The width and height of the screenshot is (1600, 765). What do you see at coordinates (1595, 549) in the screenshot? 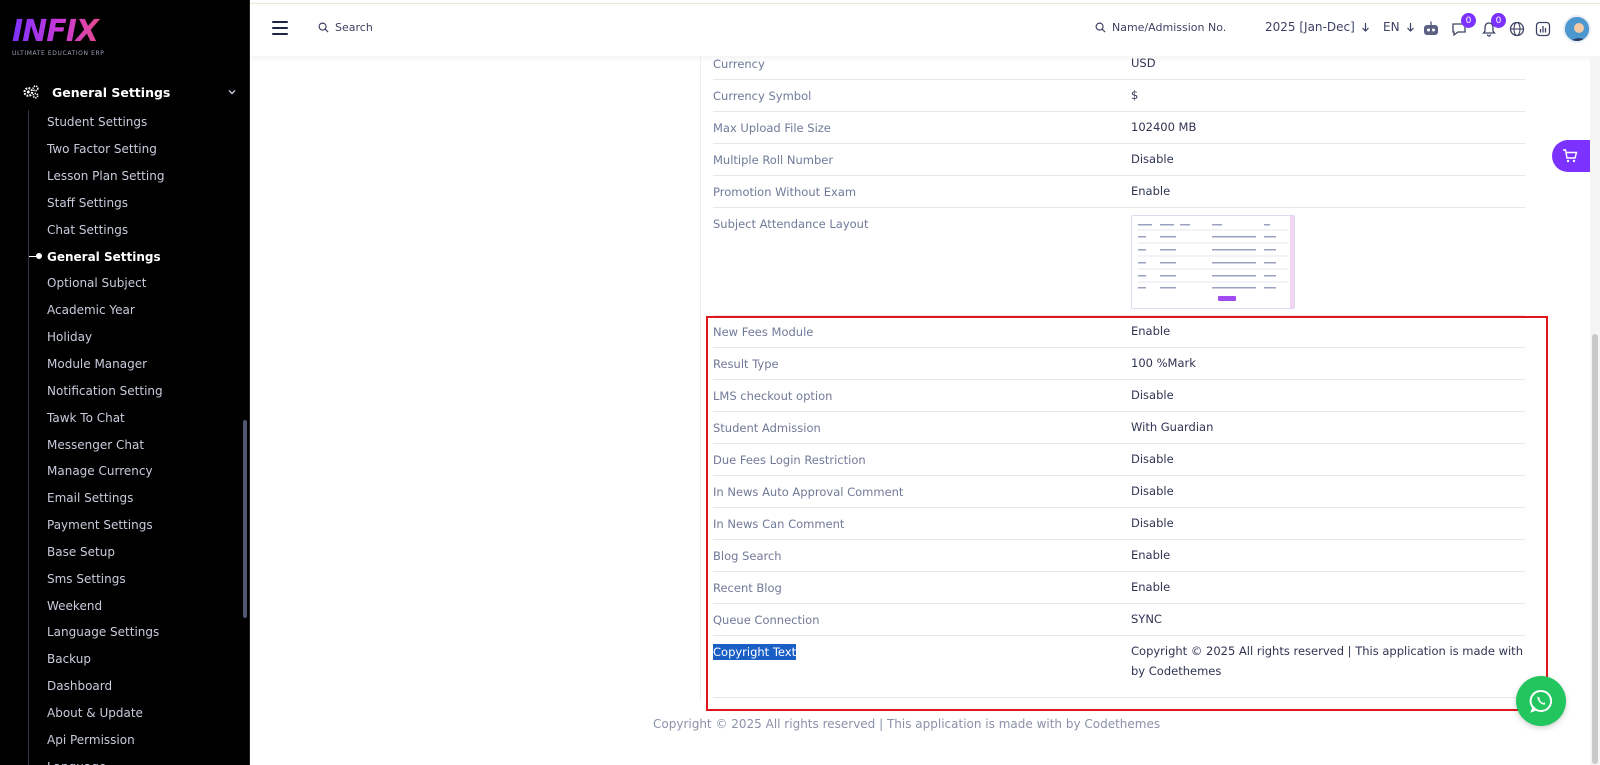
I see `page-scrollbar-thumb` at bounding box center [1595, 549].